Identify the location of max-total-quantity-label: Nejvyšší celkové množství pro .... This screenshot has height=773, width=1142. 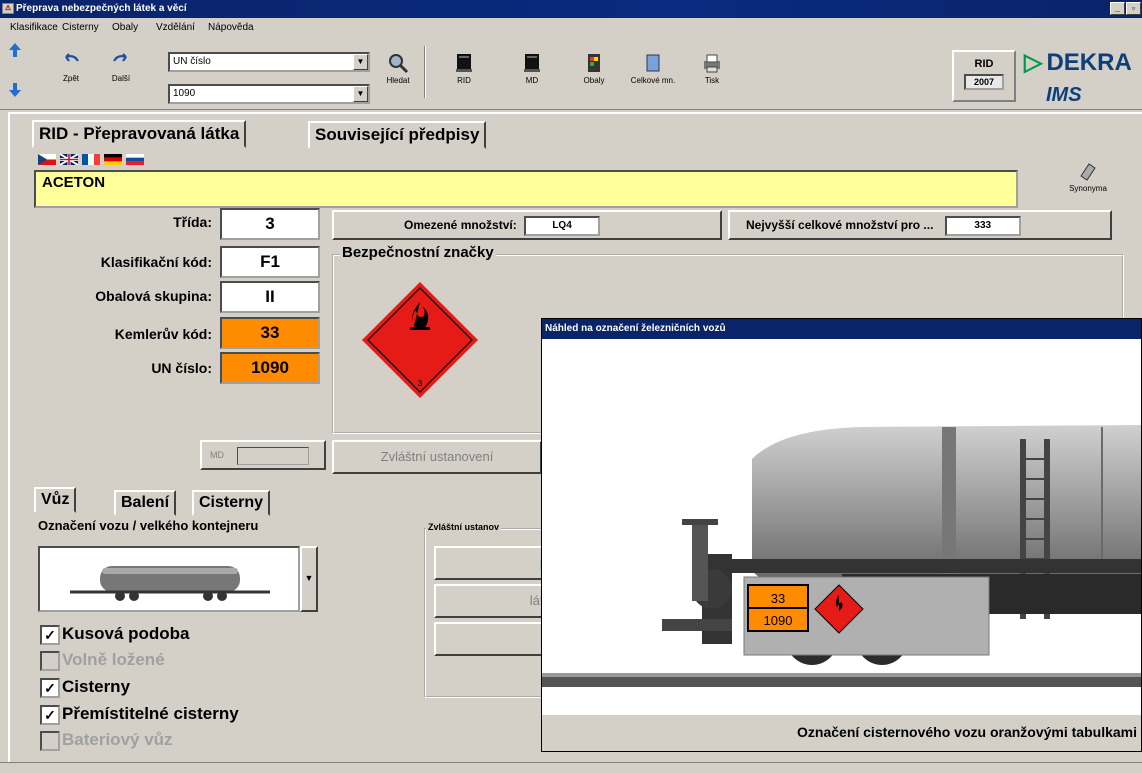
(840, 225).